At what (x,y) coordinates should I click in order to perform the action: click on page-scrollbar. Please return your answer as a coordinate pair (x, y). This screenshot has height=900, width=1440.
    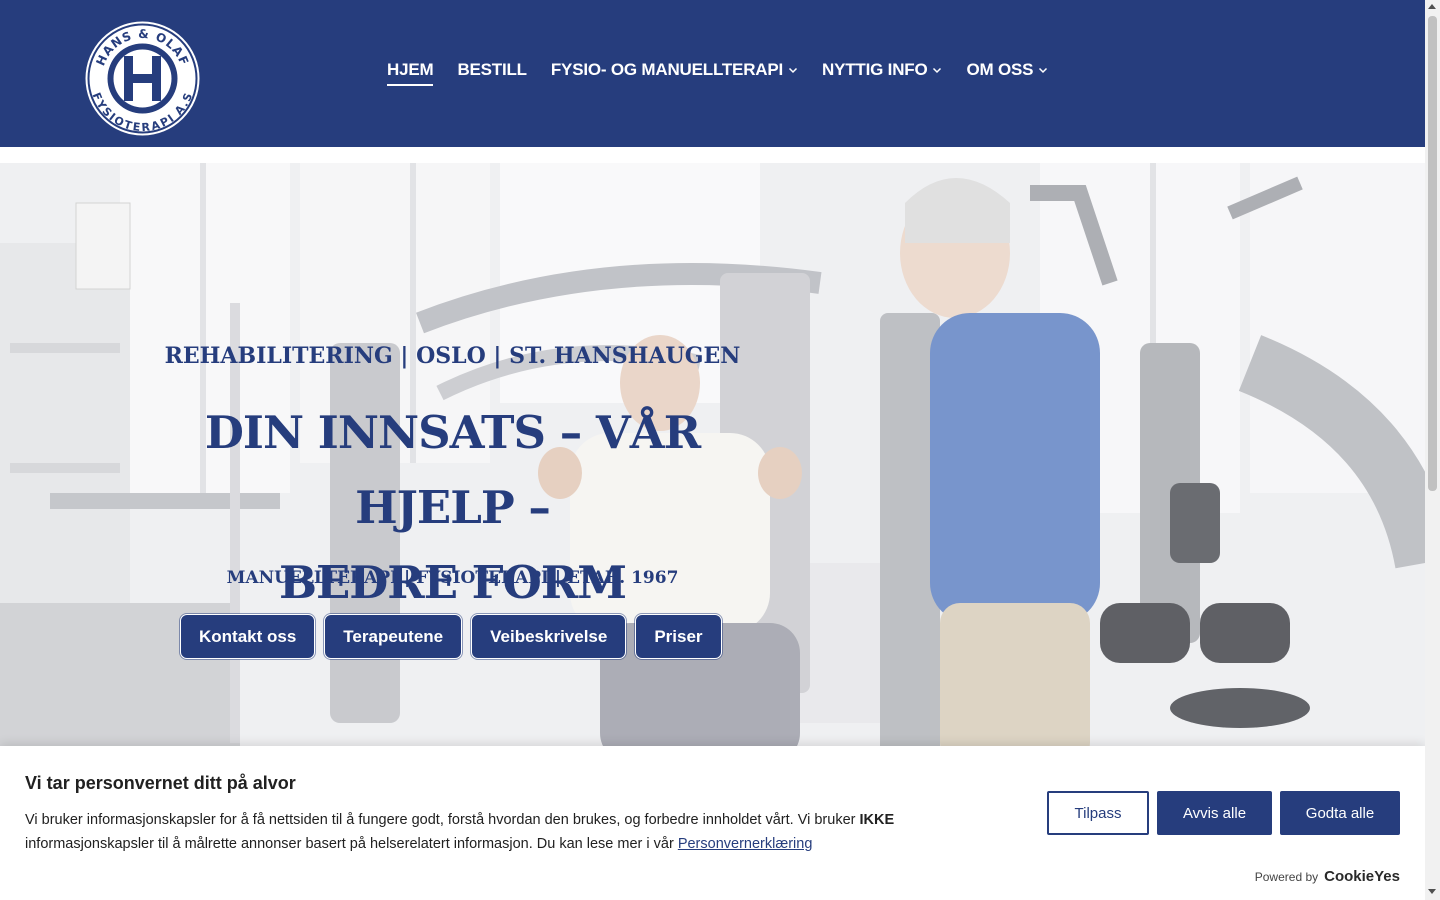
    Looking at the image, I should click on (1432, 450).